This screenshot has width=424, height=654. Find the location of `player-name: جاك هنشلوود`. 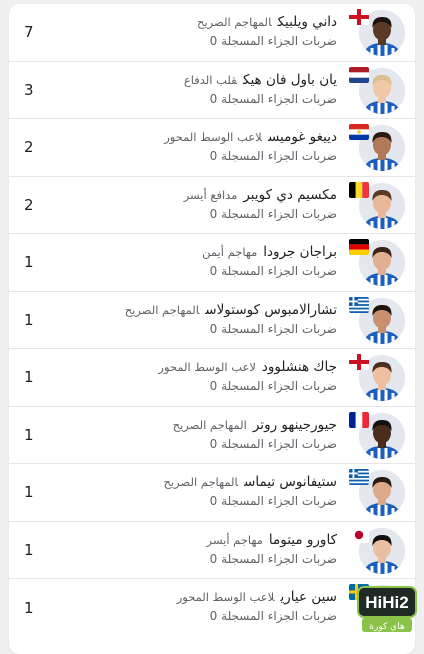

player-name: جاك هنشلوود is located at coordinates (299, 367).